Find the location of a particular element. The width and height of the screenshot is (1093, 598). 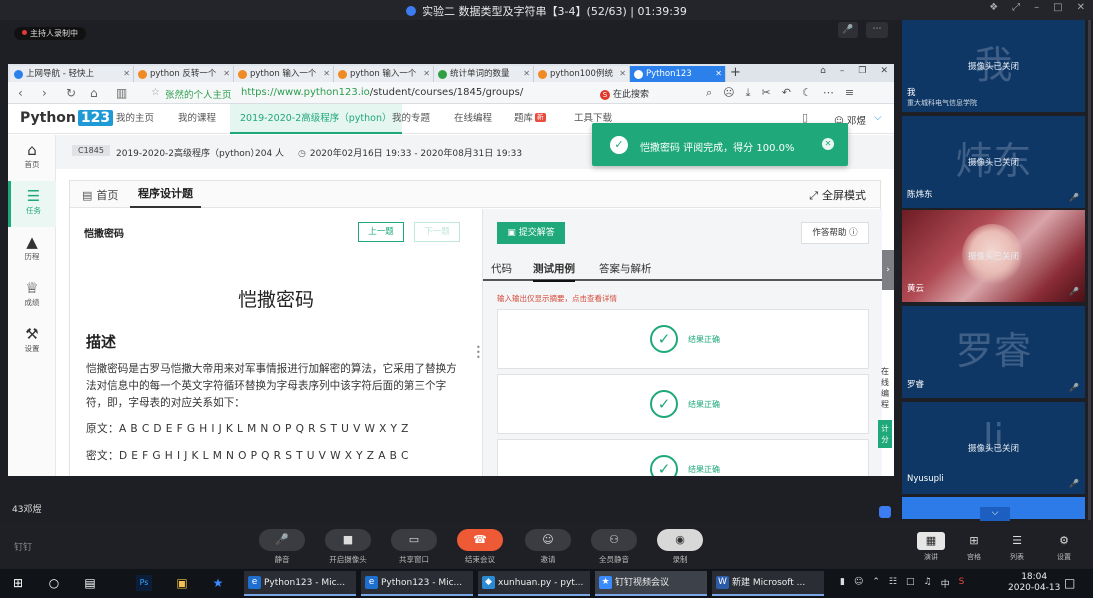

sidebar-item-settings: ⚒ 设置 is located at coordinates (32, 342).